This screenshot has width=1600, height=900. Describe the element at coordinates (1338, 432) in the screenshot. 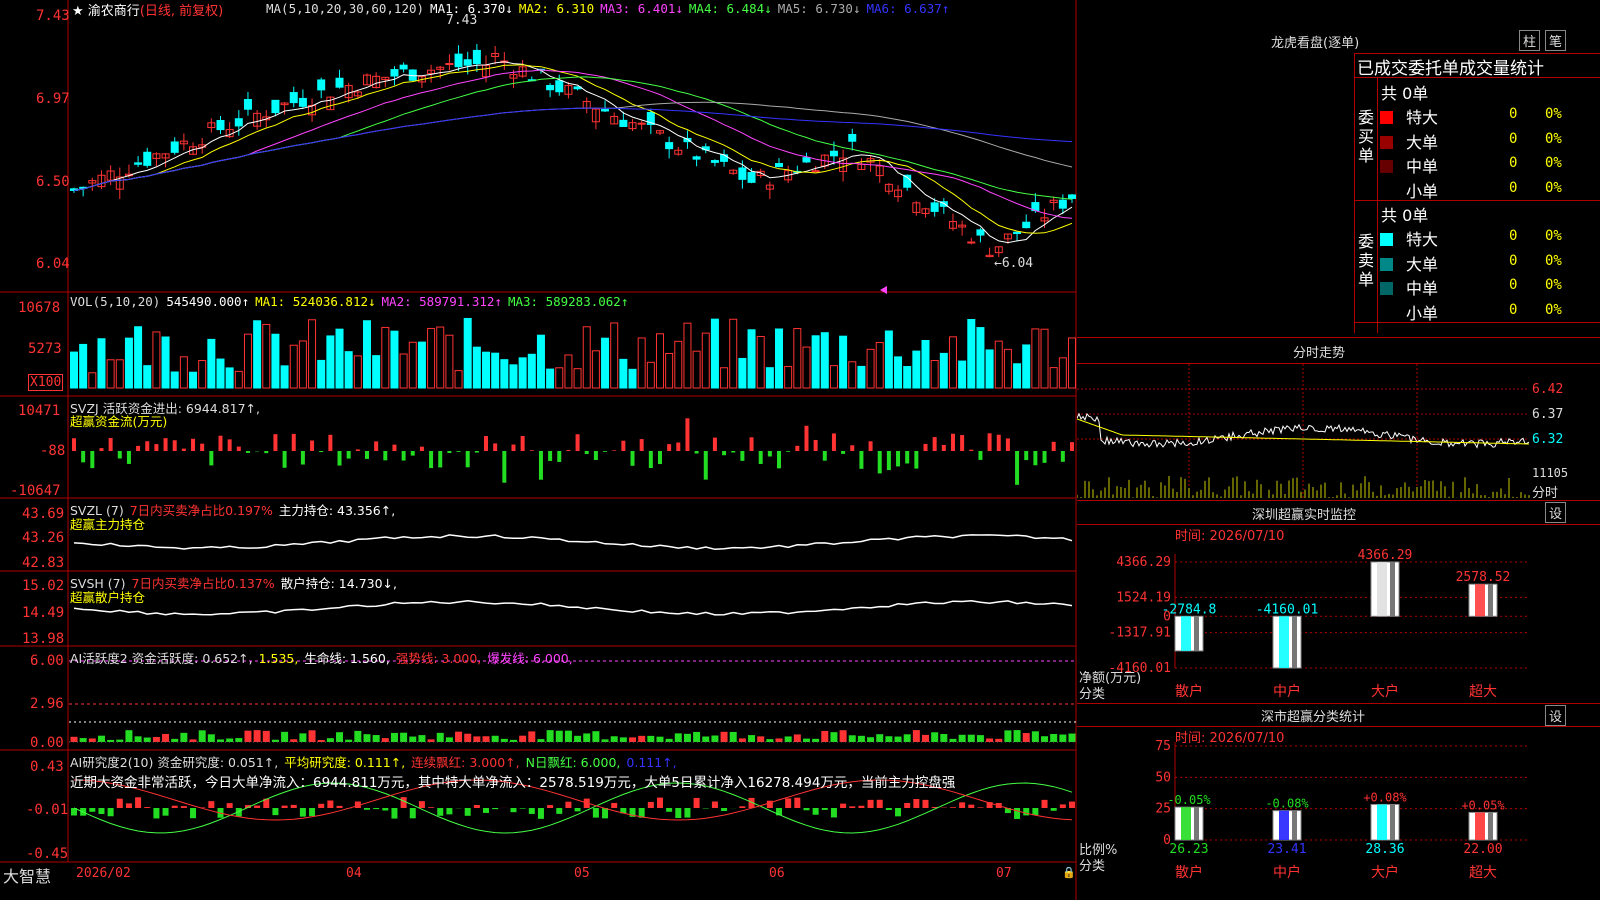

I see `intraday-chart` at that location.